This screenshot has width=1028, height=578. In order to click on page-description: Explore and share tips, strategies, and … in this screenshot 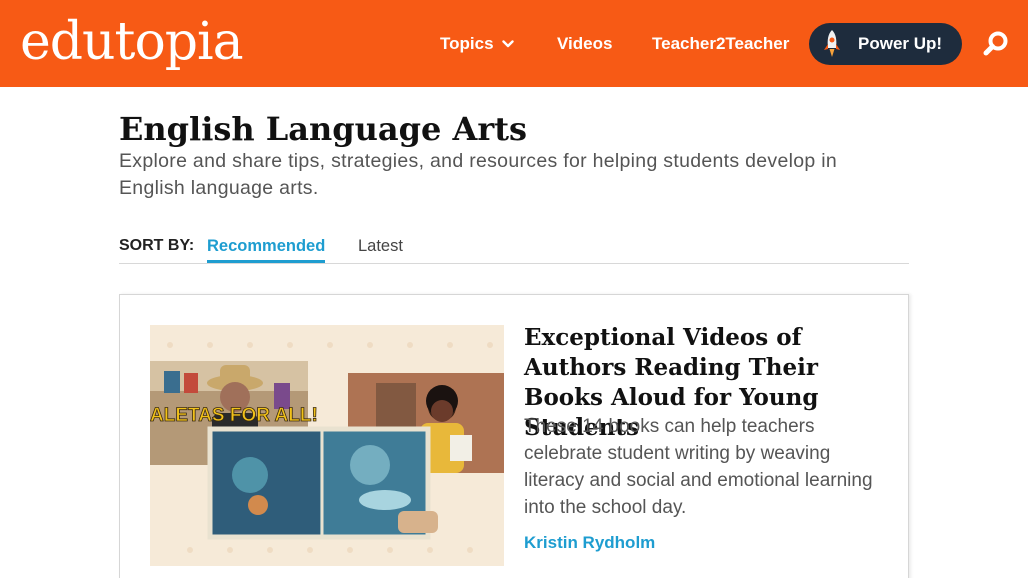, I will do `click(478, 174)`.